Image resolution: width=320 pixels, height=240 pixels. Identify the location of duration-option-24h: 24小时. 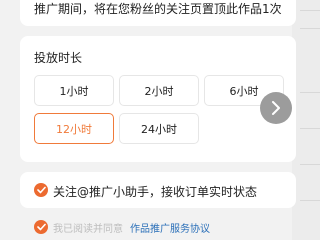
(159, 128).